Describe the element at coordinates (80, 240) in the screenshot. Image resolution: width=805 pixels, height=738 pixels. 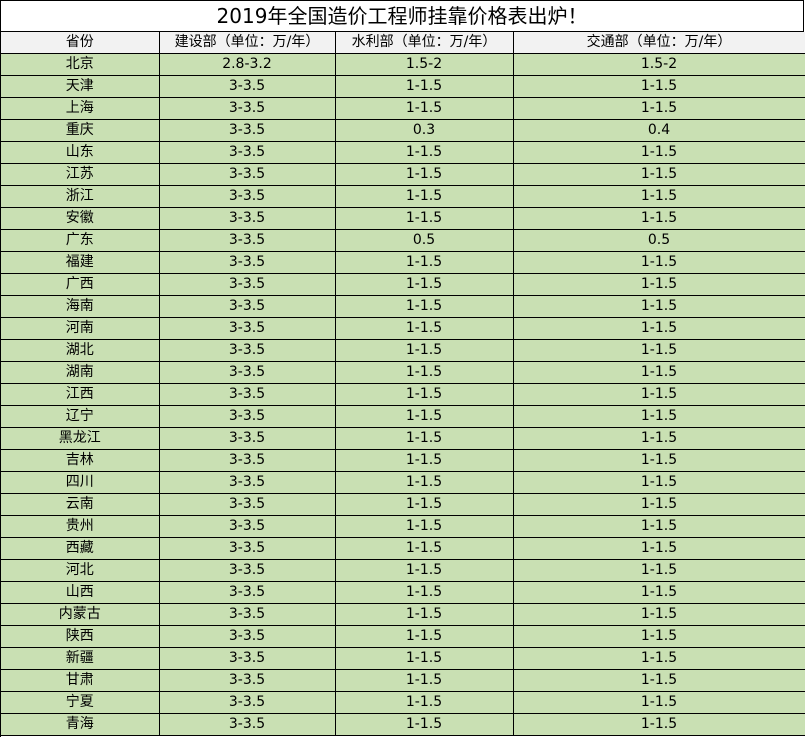
I see `cell-province: 广东` at that location.